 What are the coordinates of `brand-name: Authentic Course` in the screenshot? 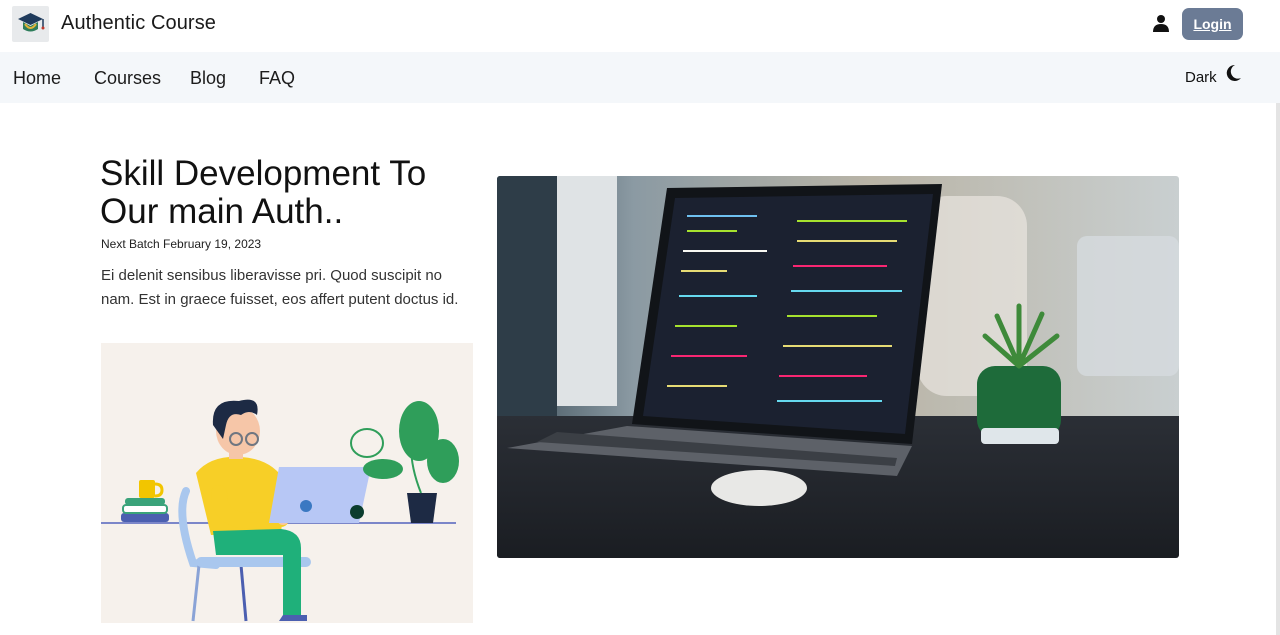 It's located at (138, 23).